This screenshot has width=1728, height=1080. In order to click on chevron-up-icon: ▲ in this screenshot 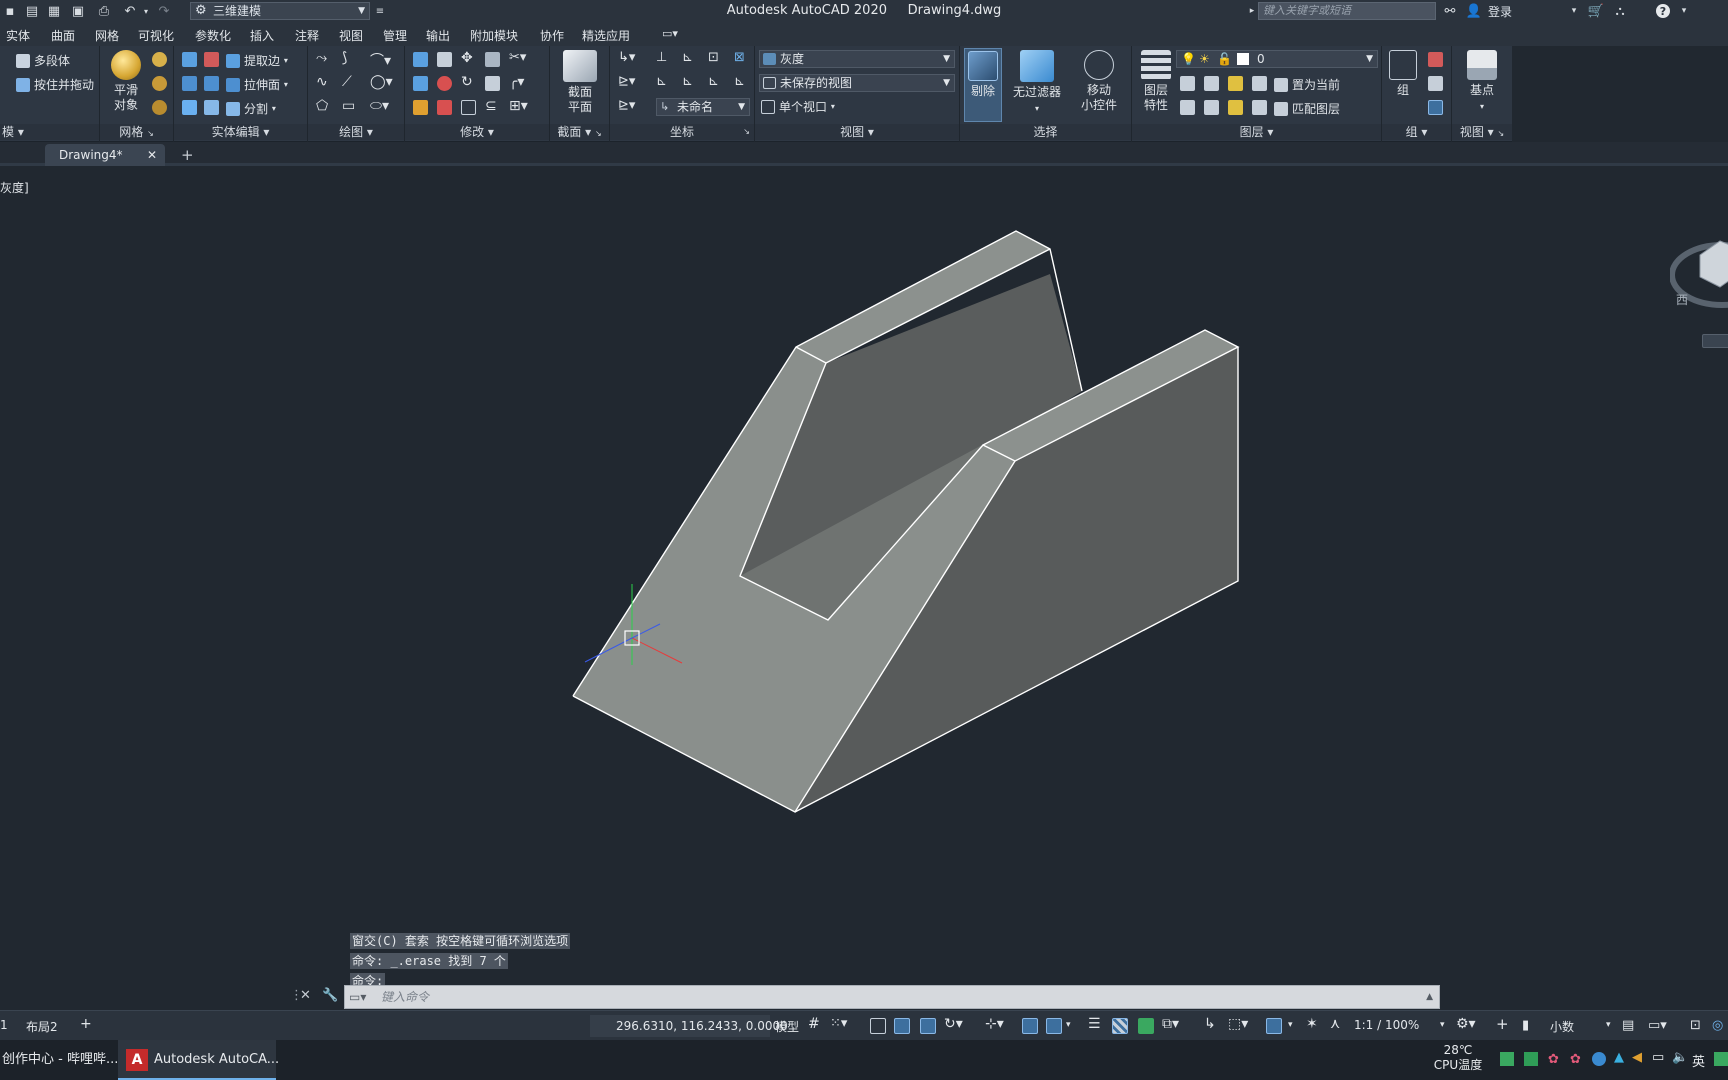, I will do `click(1429, 997)`.